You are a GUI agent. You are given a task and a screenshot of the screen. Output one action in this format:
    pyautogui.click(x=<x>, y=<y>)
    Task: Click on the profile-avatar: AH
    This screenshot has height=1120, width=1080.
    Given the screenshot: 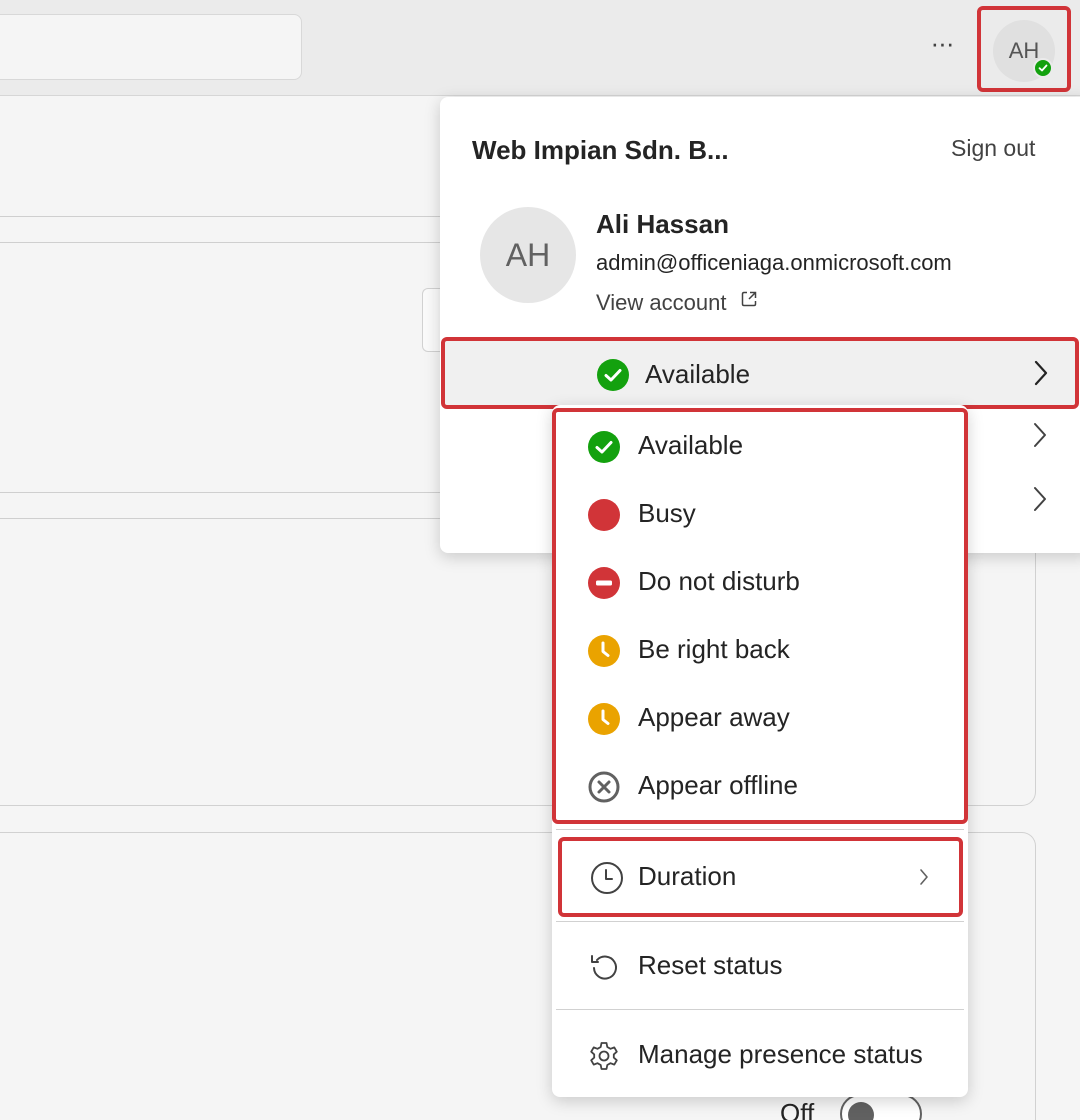 What is the action you would take?
    pyautogui.click(x=528, y=255)
    